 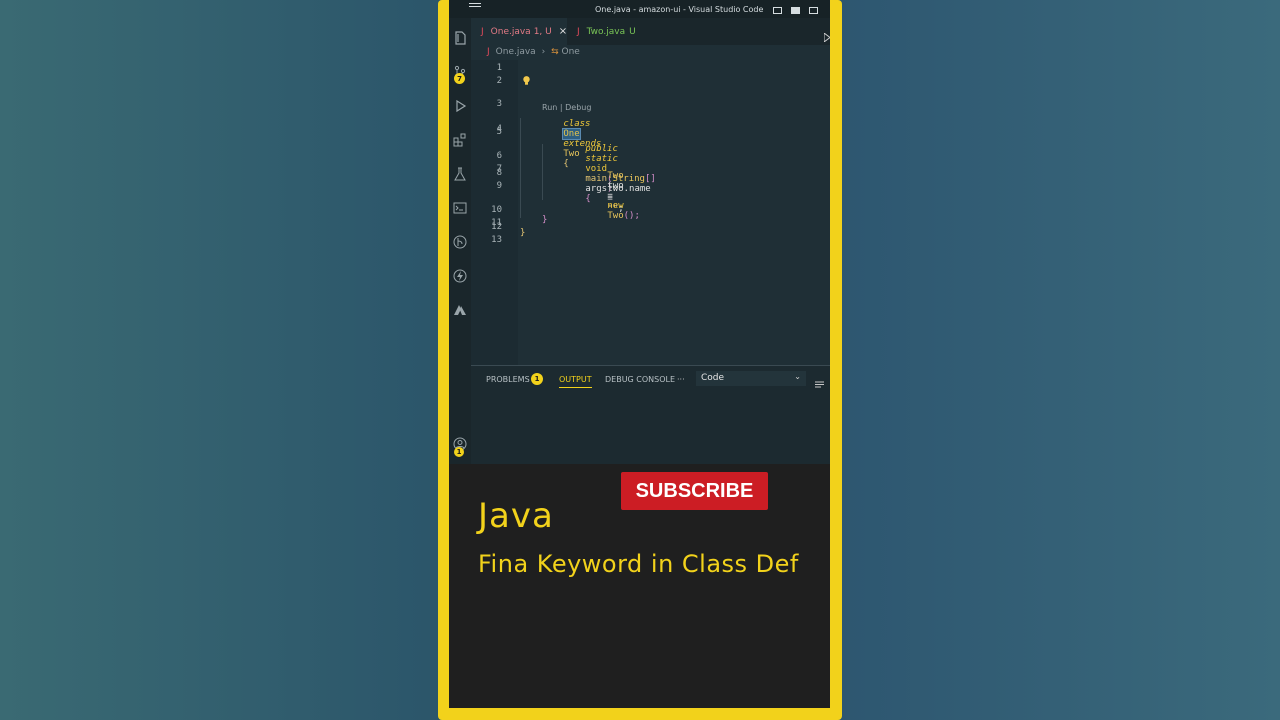 I want to click on tab-status: U, so click(x=632, y=31).